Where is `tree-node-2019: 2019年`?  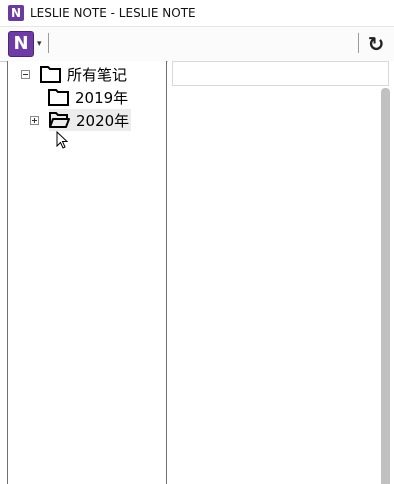
tree-node-2019: 2019年 is located at coordinates (88, 97).